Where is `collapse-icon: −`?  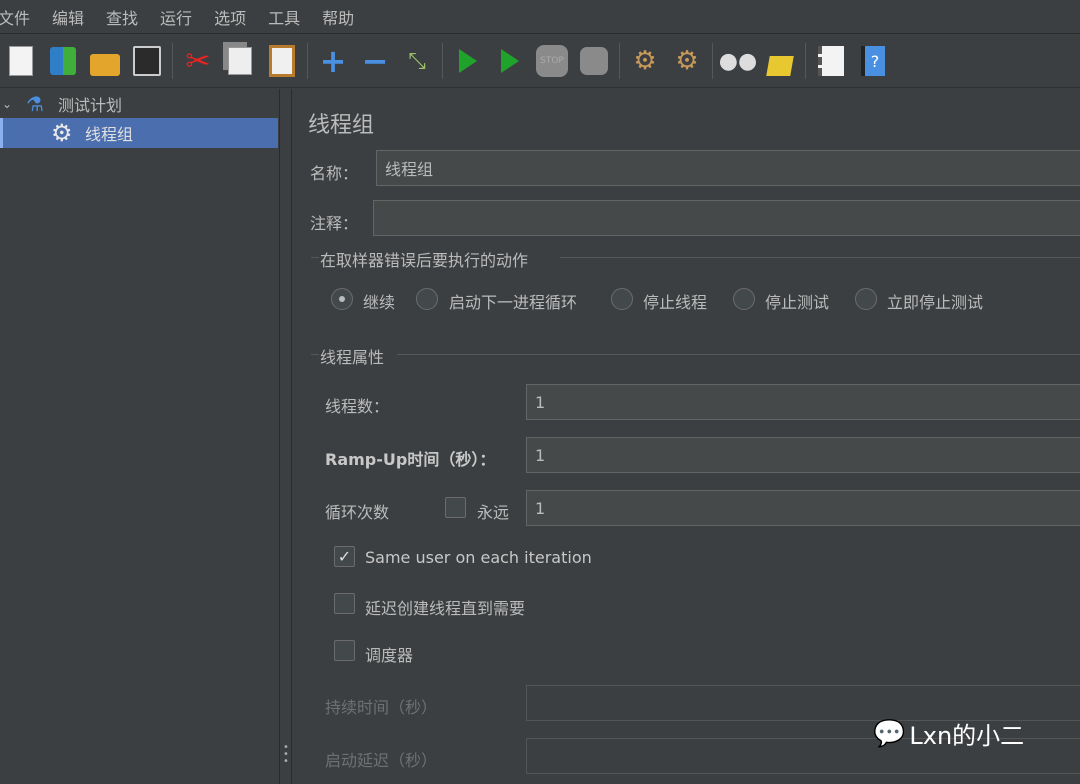 collapse-icon: − is located at coordinates (375, 61).